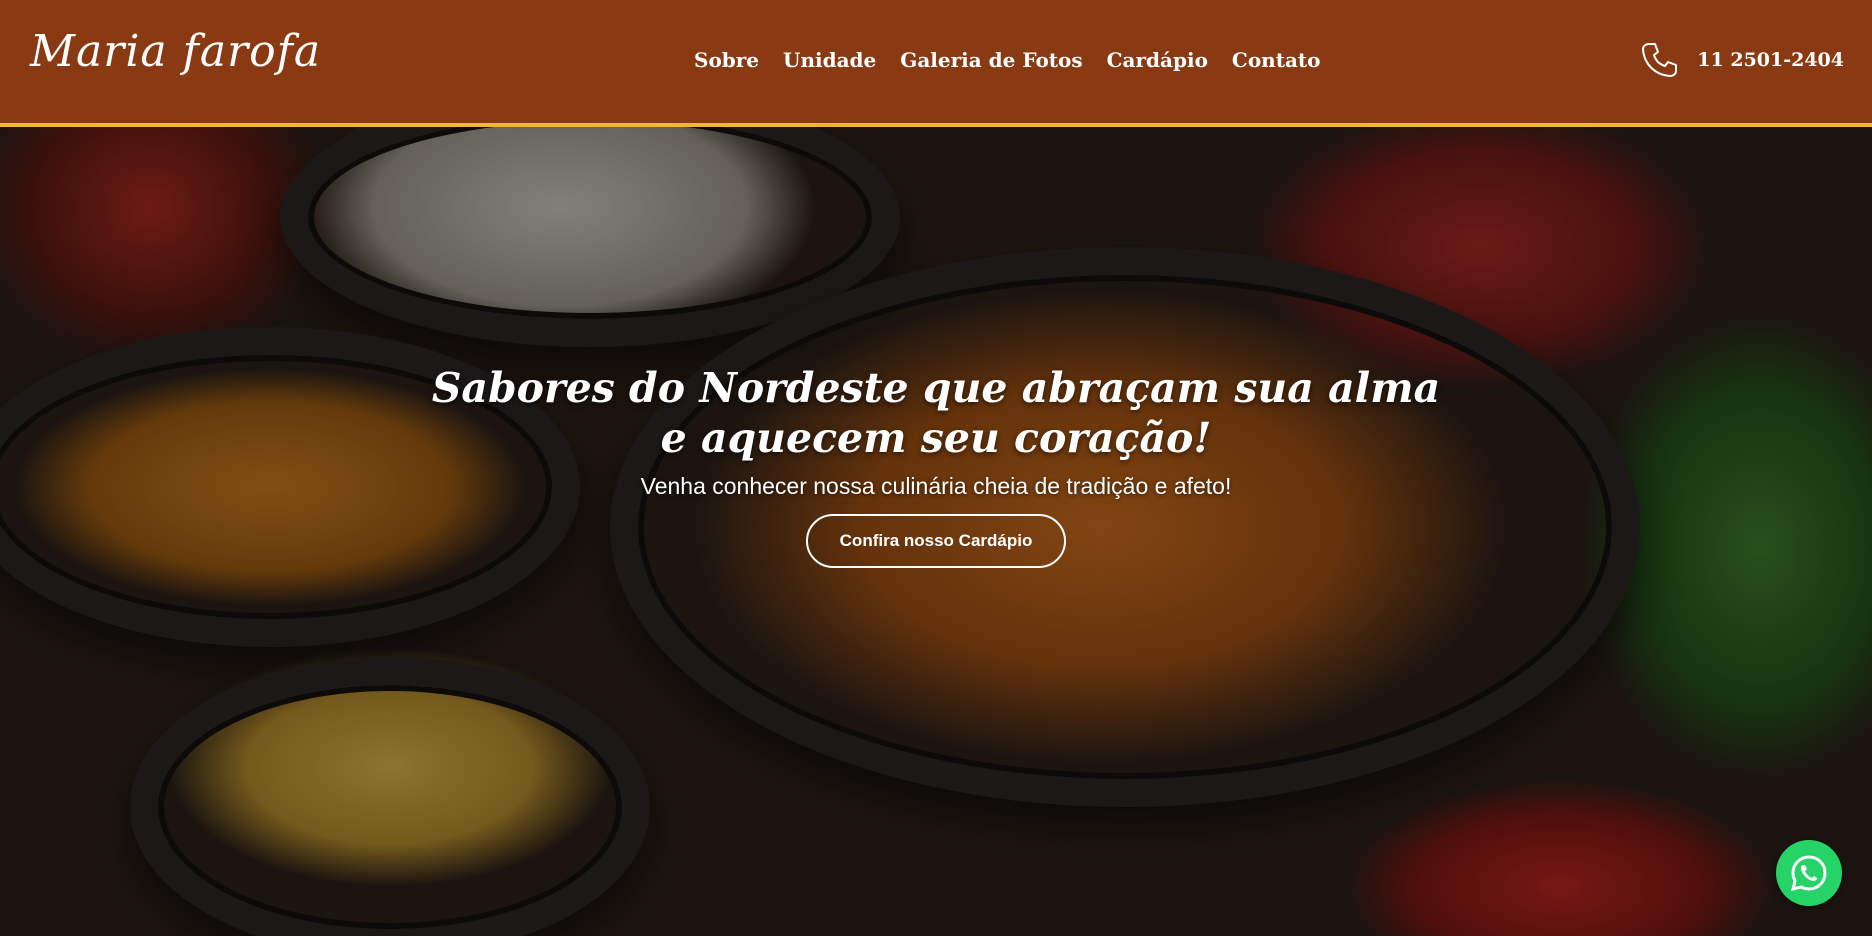 The height and width of the screenshot is (936, 1872). I want to click on site-logo: Maria farofa, so click(175, 51).